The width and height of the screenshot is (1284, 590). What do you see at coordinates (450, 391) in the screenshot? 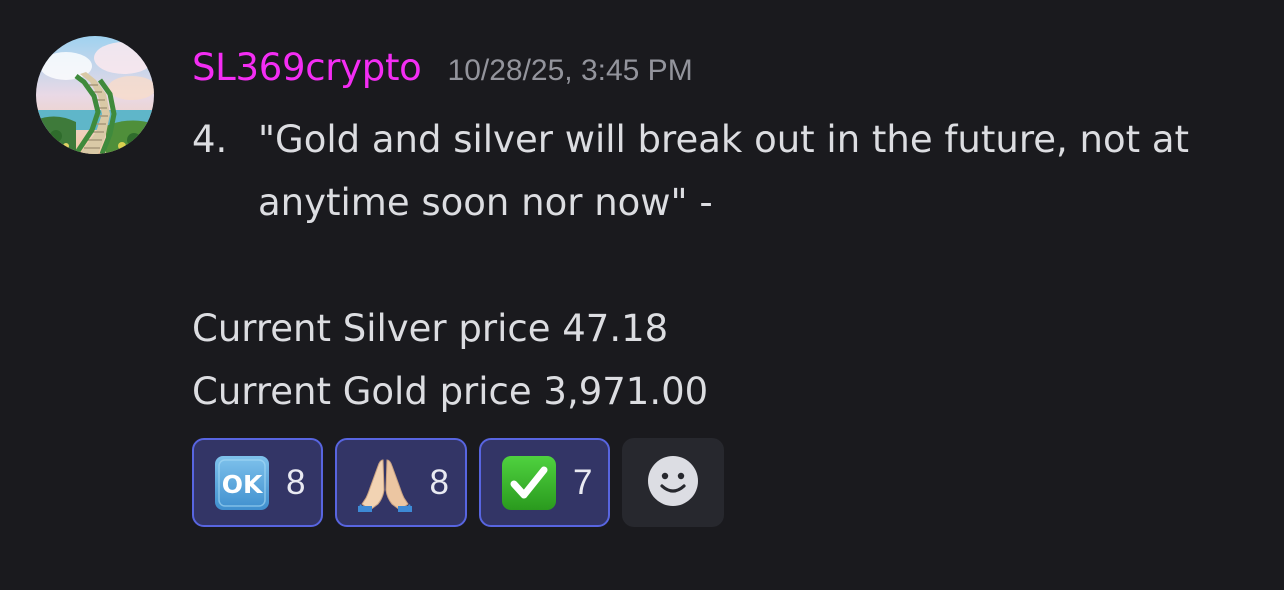
I see `gold-price-line: Current Gold price 3,971.00` at bounding box center [450, 391].